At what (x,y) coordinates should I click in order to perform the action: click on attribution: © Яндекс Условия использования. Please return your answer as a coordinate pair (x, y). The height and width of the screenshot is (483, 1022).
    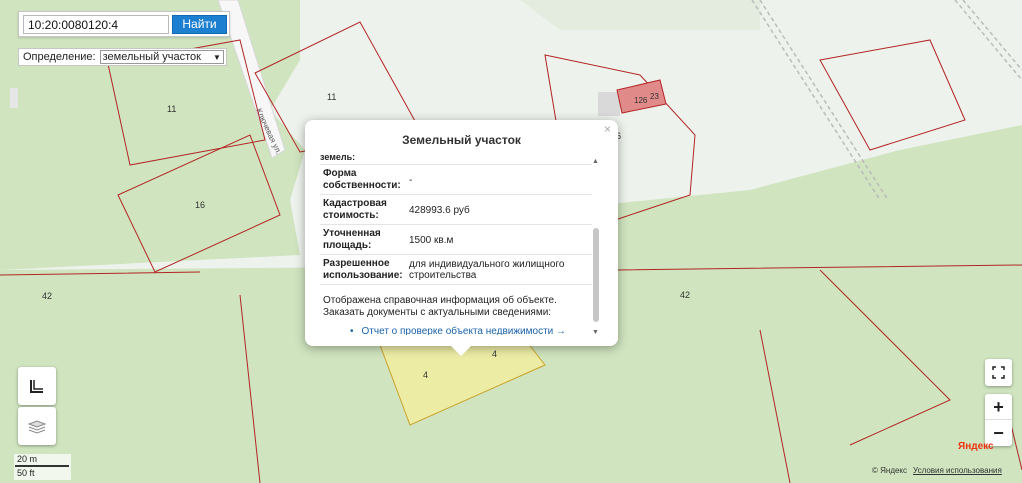
    Looking at the image, I should click on (937, 470).